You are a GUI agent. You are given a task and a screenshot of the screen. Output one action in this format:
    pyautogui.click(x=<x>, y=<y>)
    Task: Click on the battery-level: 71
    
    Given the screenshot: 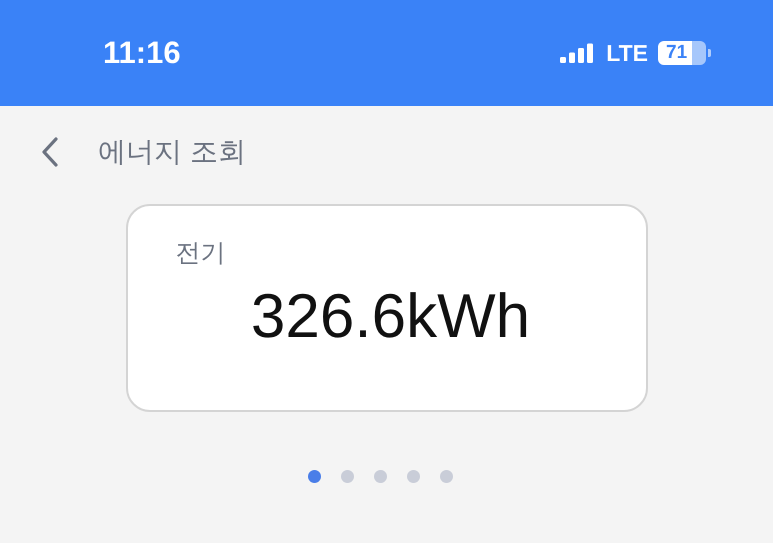 What is the action you would take?
    pyautogui.click(x=682, y=53)
    